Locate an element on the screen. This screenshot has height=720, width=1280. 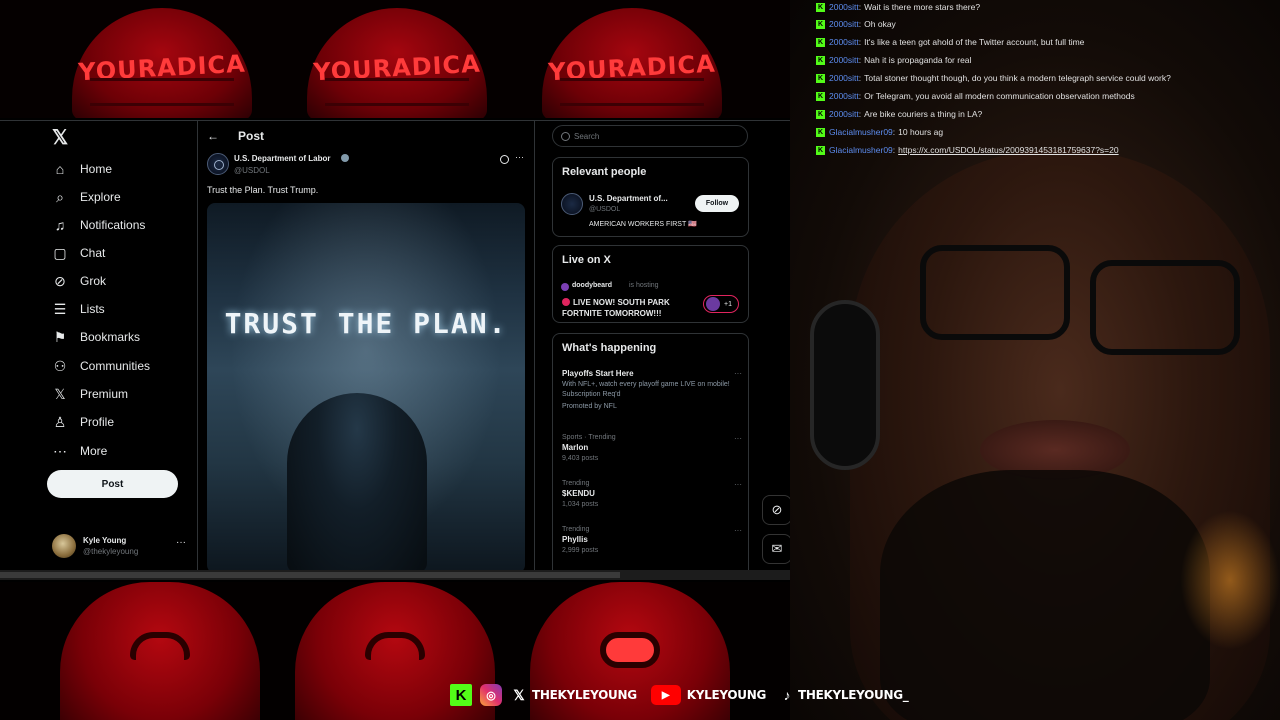
trend-post-count: 9,403 posts is located at coordinates (580, 458).